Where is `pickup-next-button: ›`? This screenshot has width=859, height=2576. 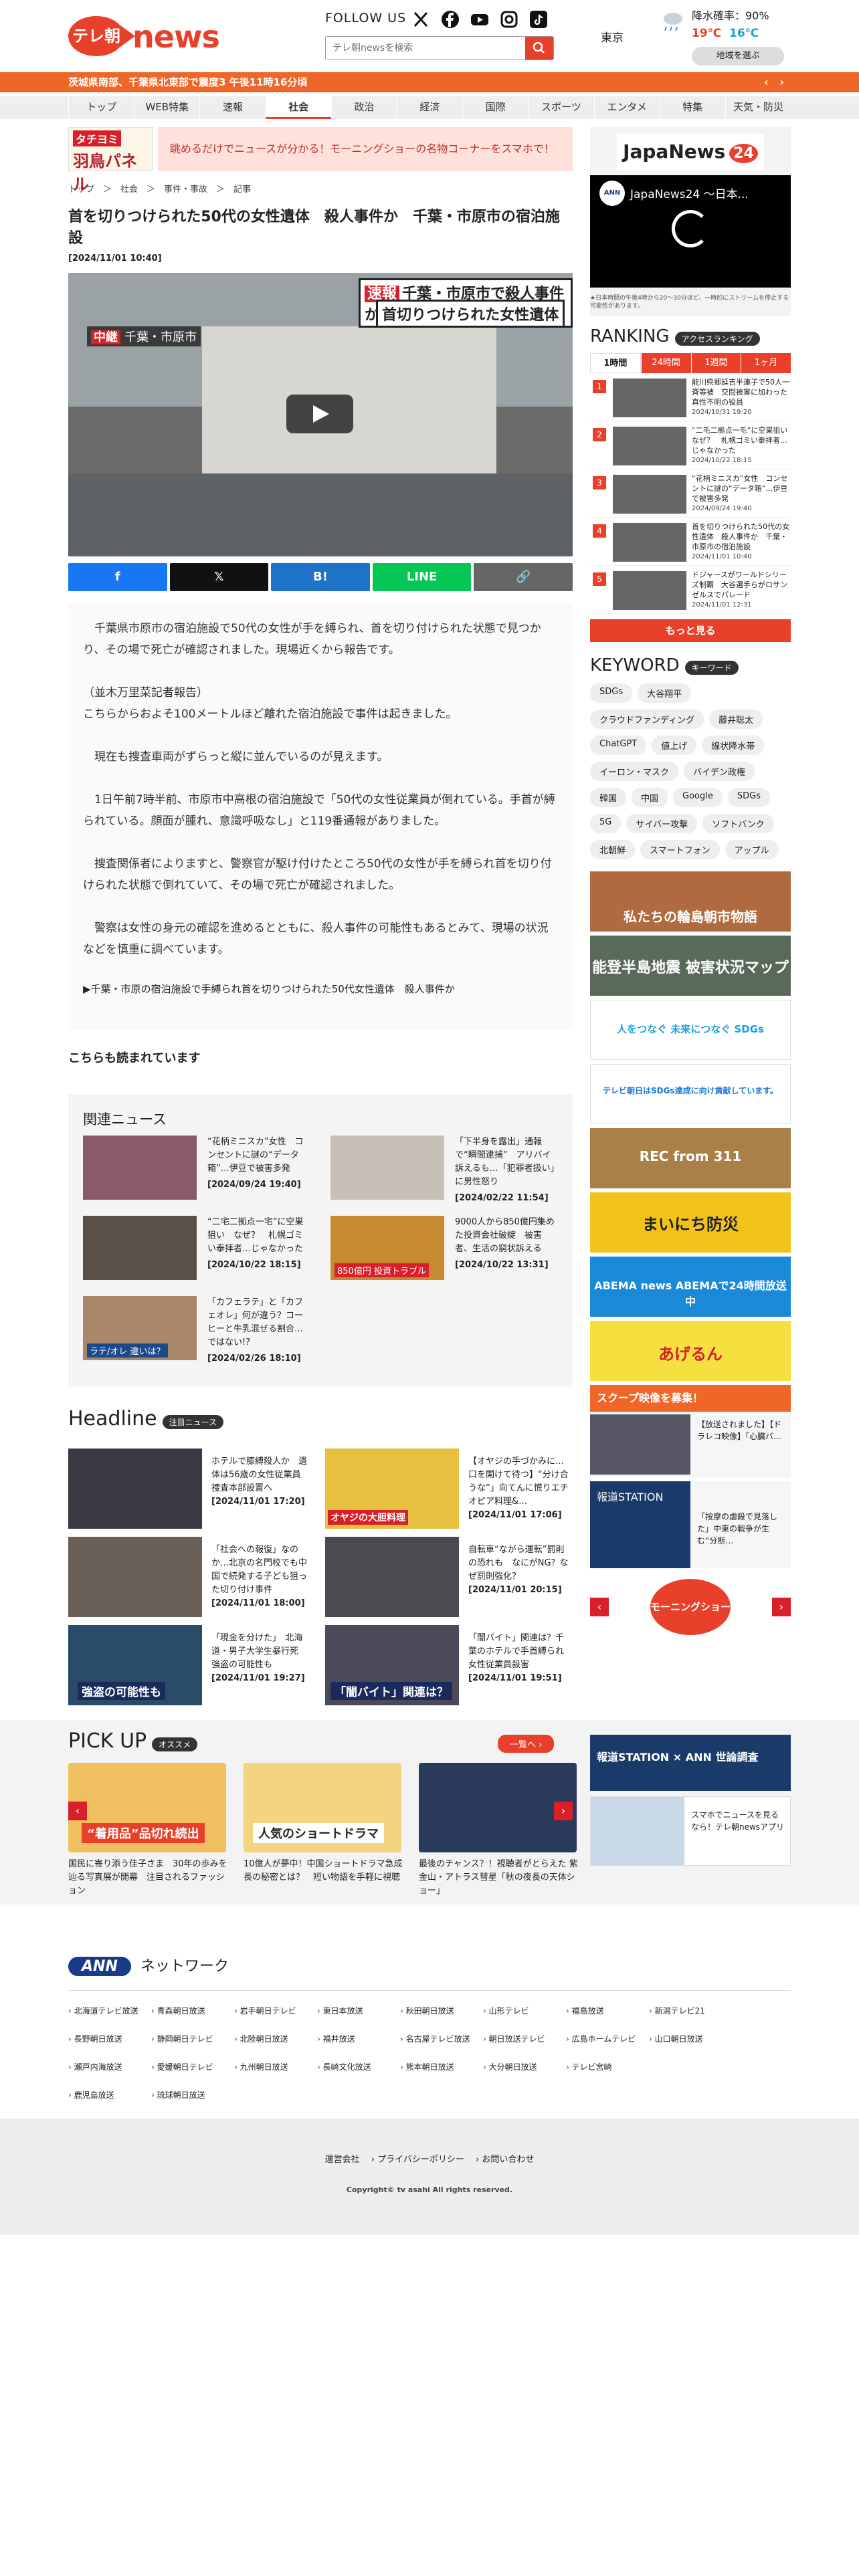
pickup-next-button: › is located at coordinates (563, 1811).